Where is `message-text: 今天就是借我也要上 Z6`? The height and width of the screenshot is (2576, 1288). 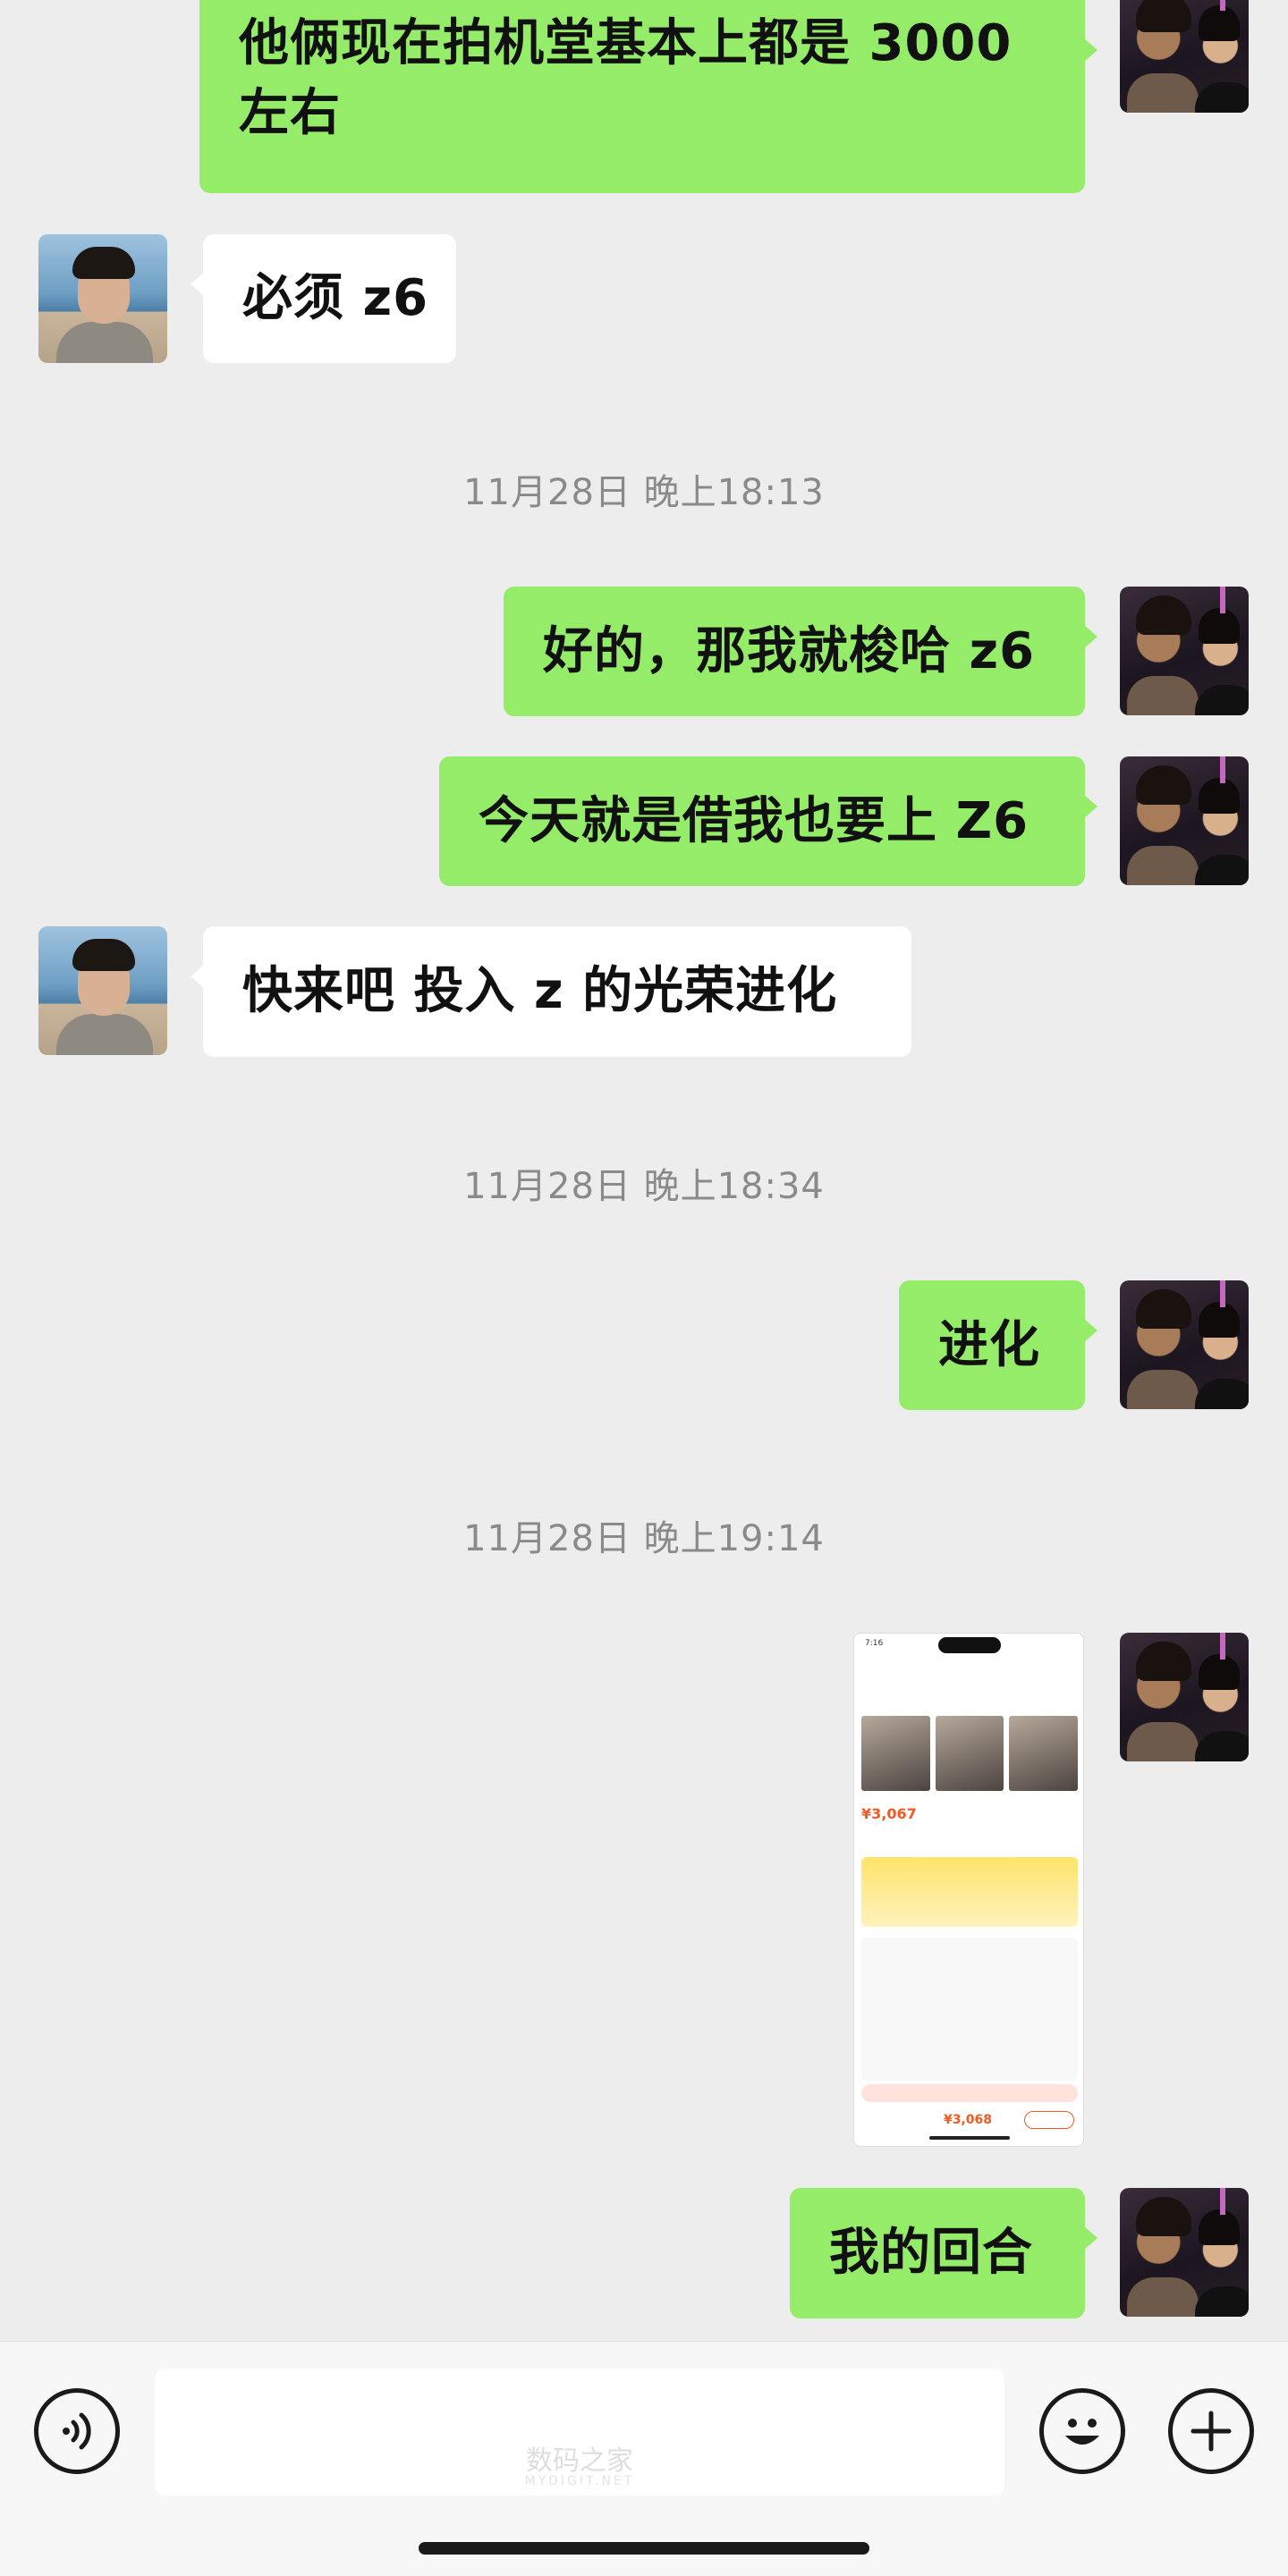
message-text: 今天就是借我也要上 Z6 is located at coordinates (754, 820).